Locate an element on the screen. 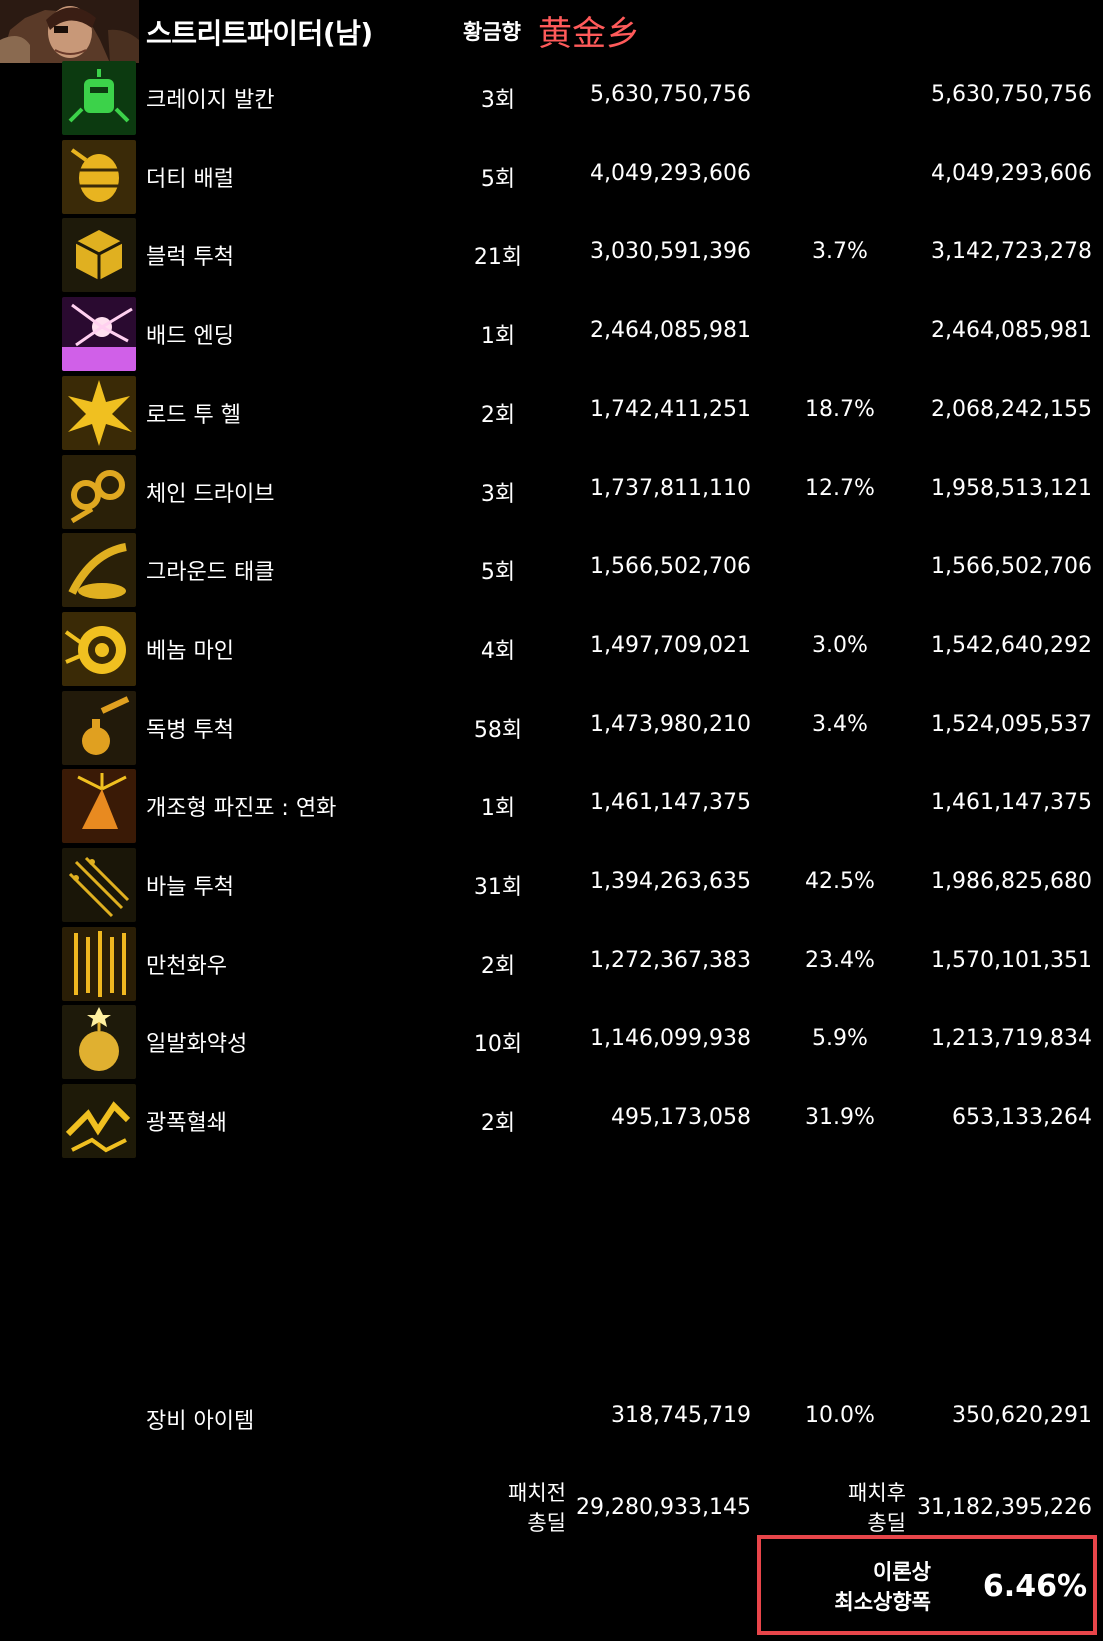  damage-before: 2,464,085,981 is located at coordinates (670, 331).